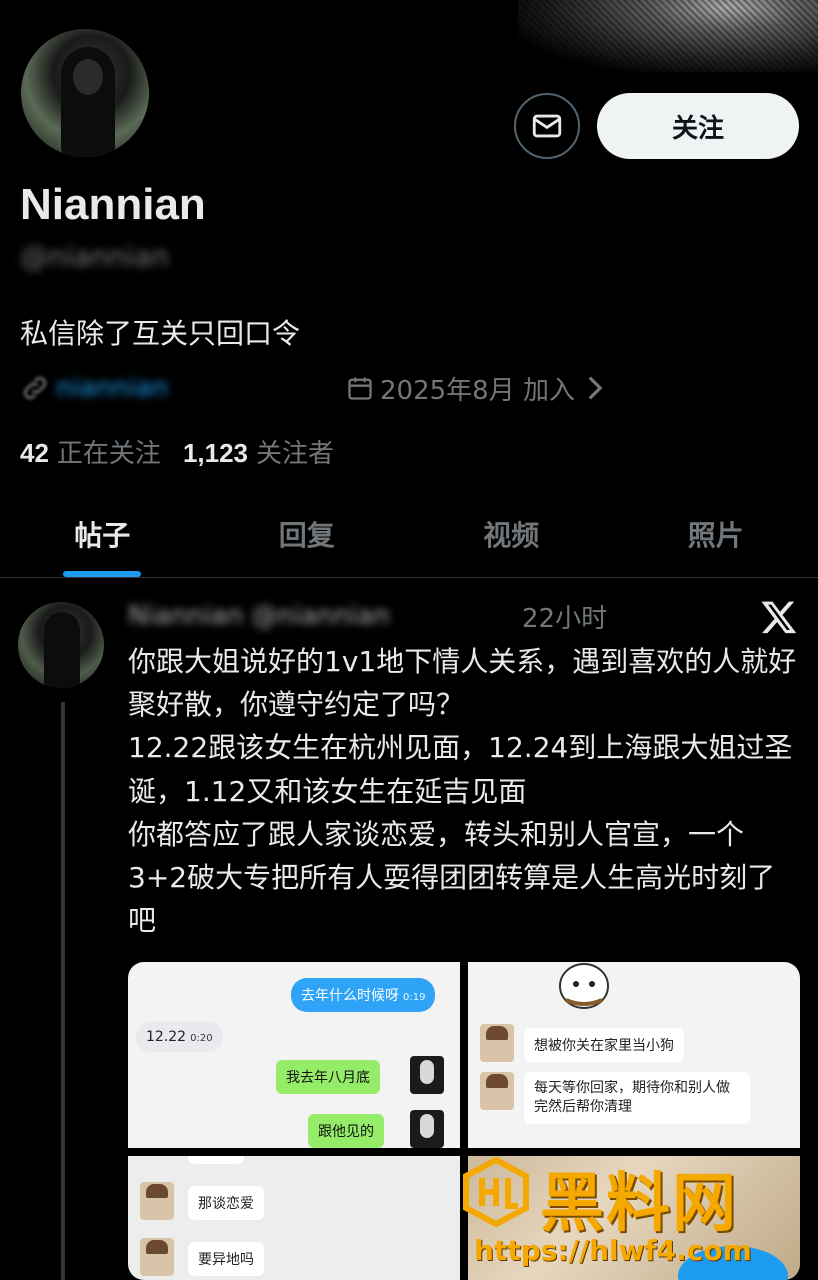  I want to click on chat-bubble: 跟他见的, so click(346, 1131).